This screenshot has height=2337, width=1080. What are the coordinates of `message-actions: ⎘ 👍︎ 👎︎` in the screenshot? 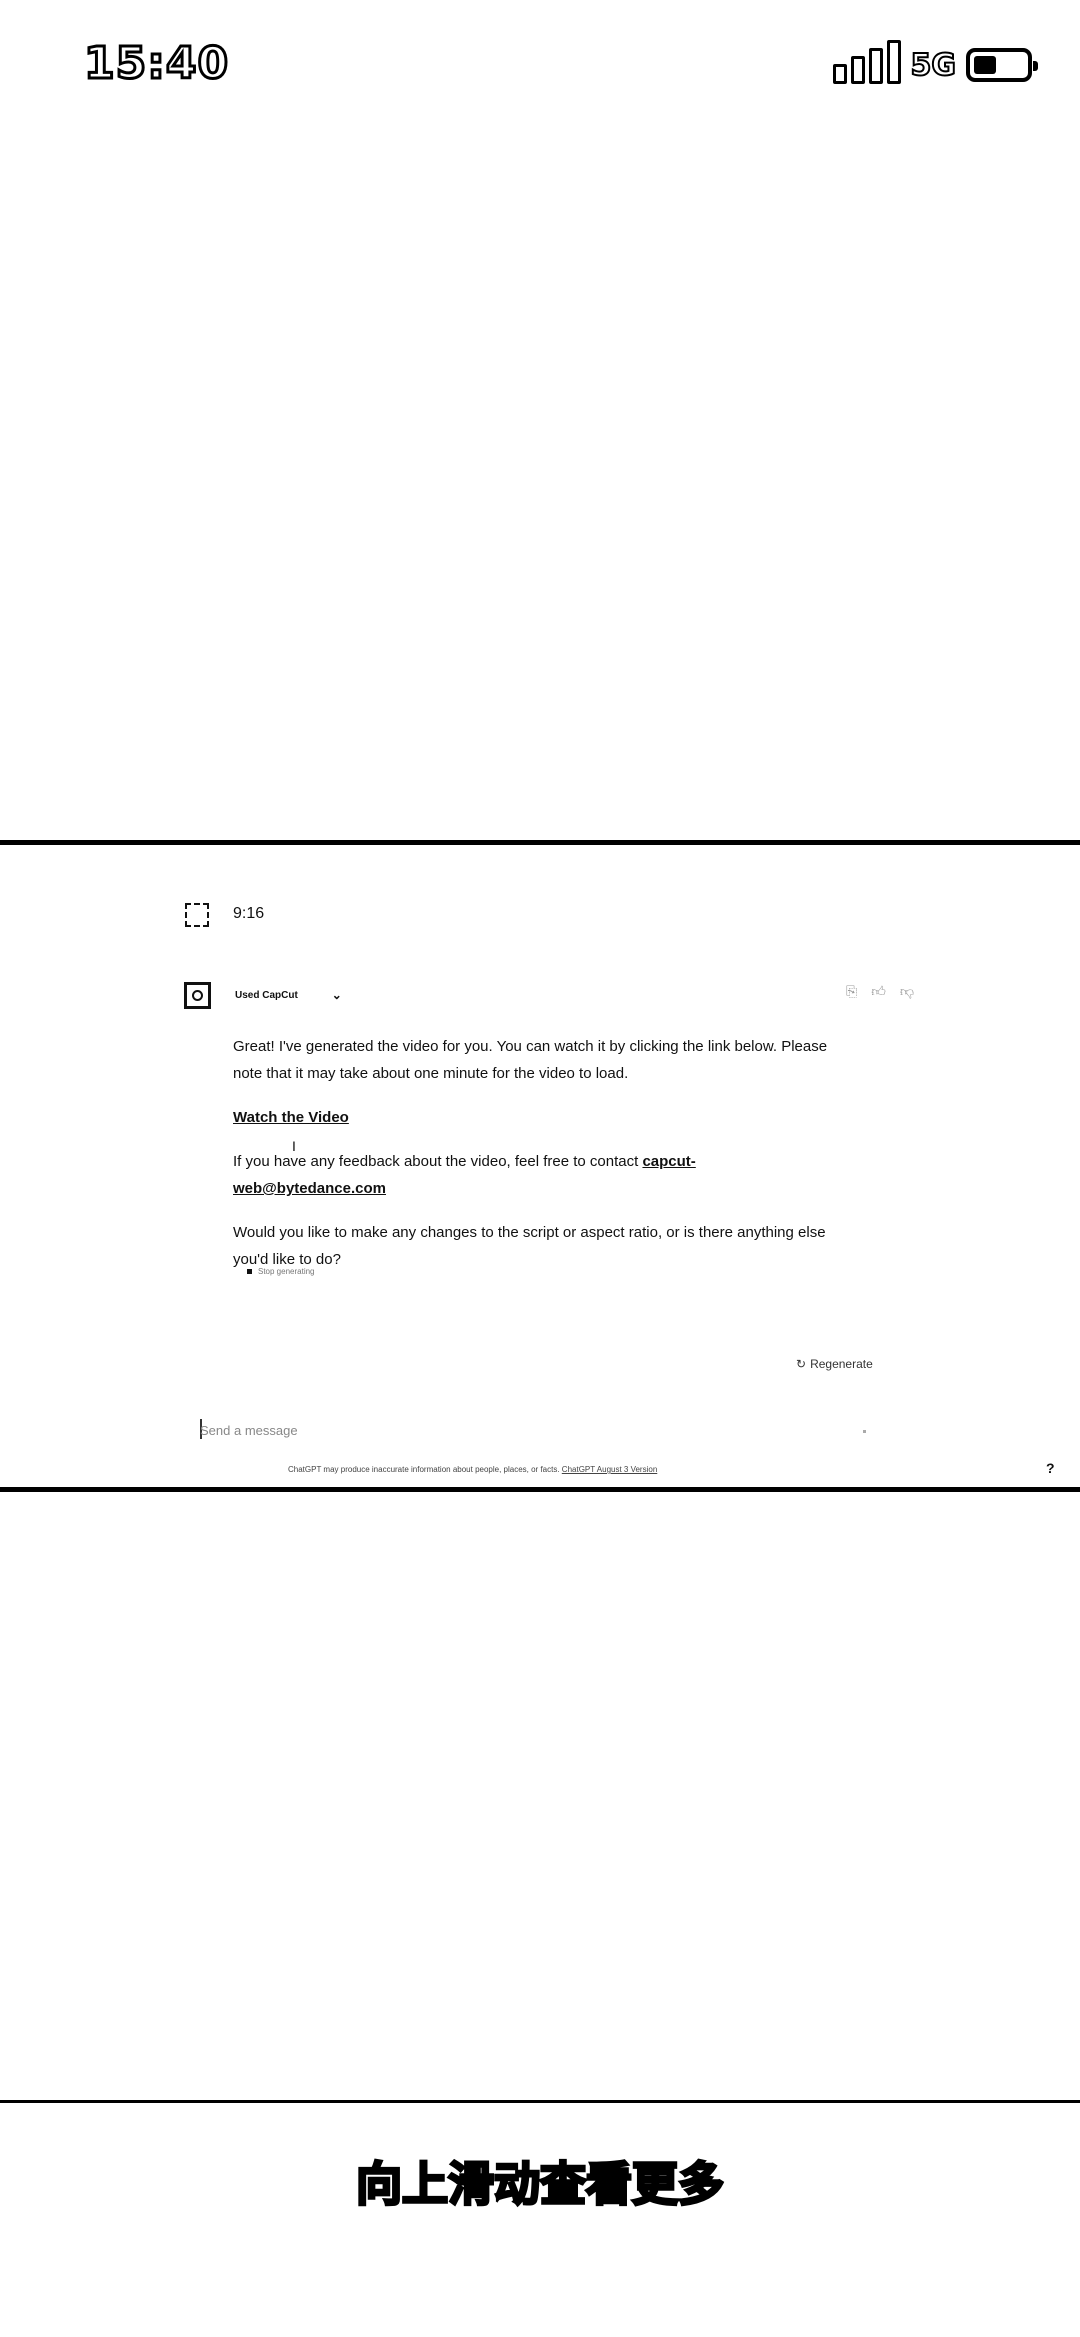 It's located at (880, 991).